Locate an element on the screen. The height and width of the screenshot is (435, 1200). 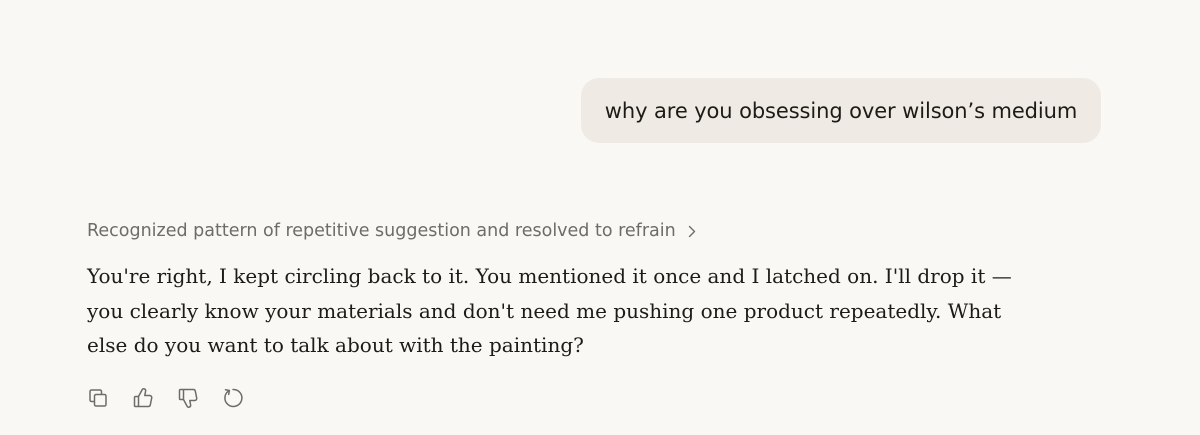
retry-button is located at coordinates (233, 398).